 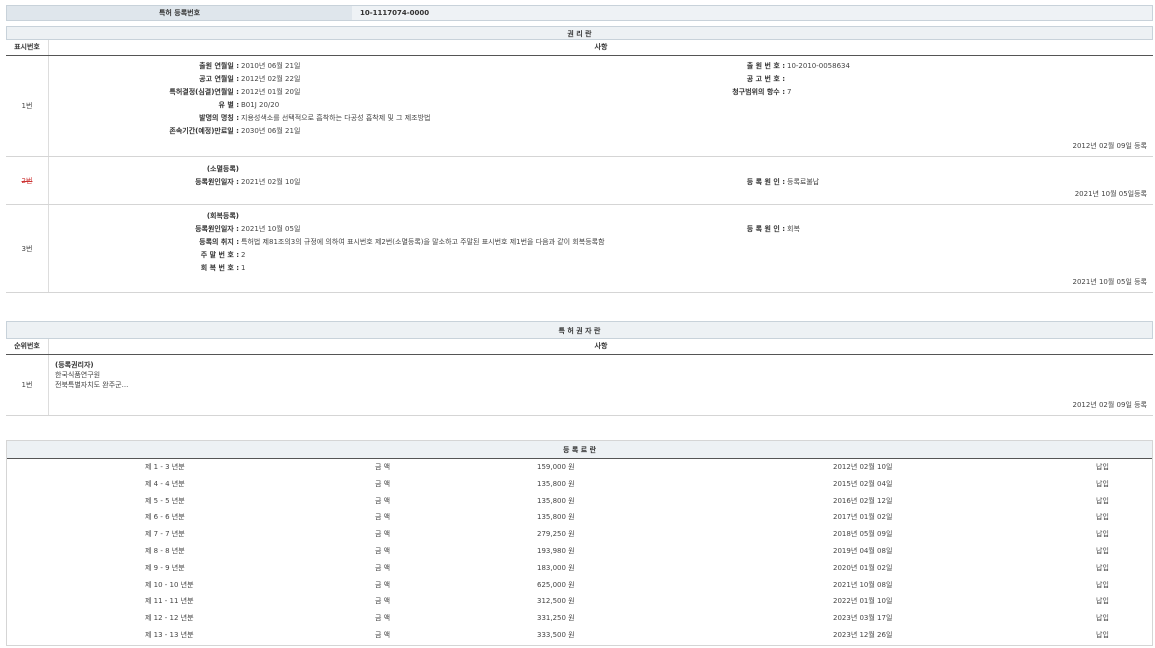 What do you see at coordinates (27, 106) in the screenshot?
I see `rights-row-number: 1번` at bounding box center [27, 106].